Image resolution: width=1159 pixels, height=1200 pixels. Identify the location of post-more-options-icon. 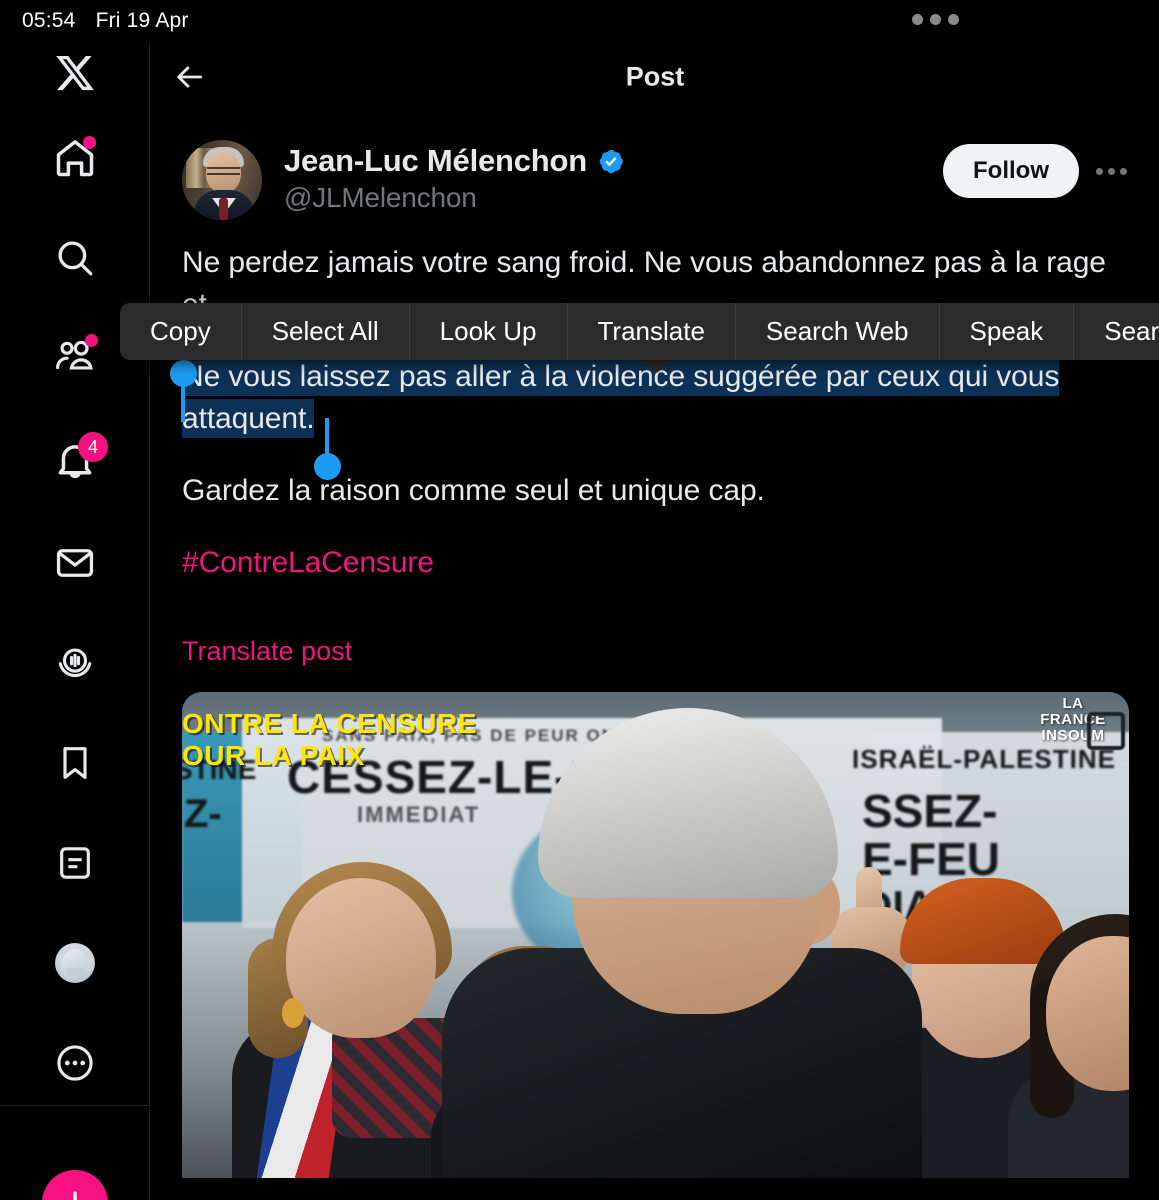
(1111, 171).